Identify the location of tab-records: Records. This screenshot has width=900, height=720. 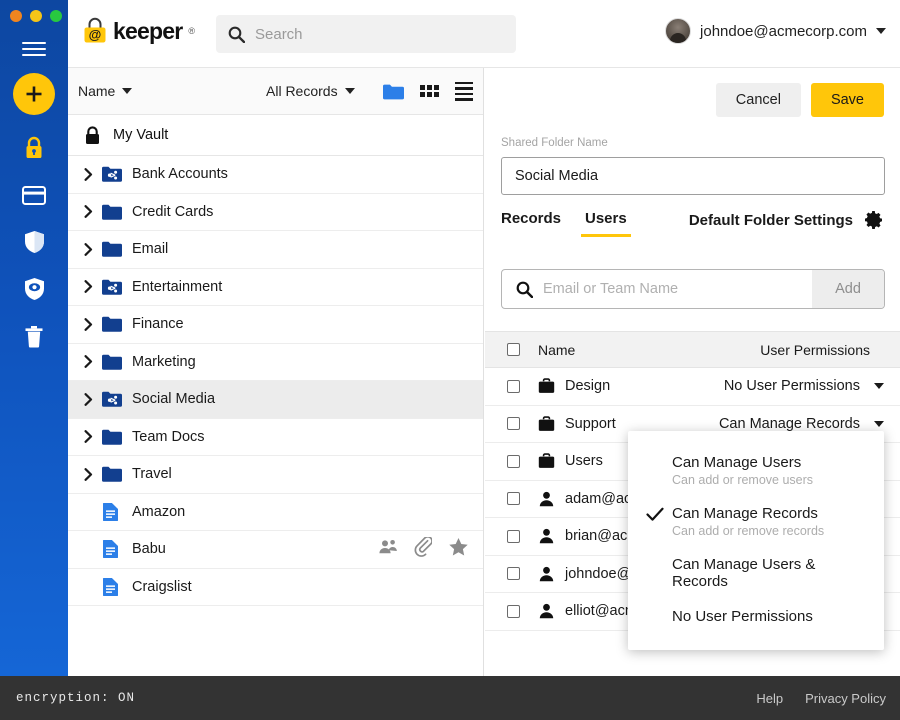
(531, 223).